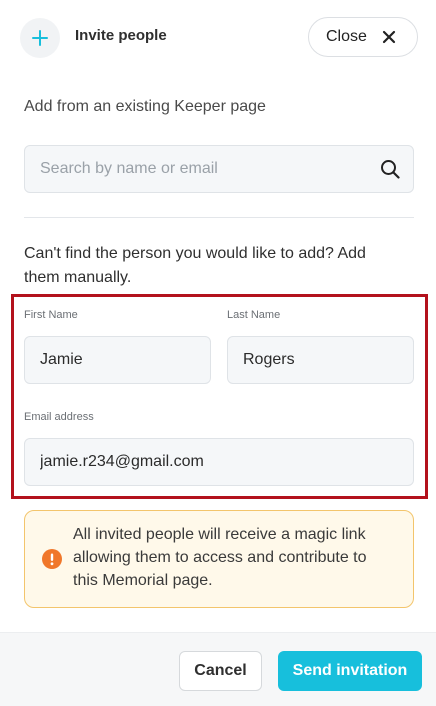  What do you see at coordinates (59, 417) in the screenshot?
I see `email-label: Email address` at bounding box center [59, 417].